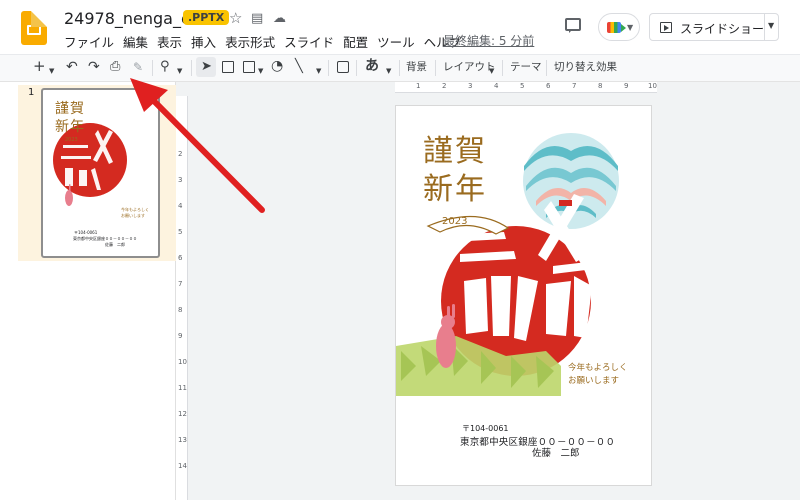 Image resolution: width=800 pixels, height=500 pixels. Describe the element at coordinates (594, 381) in the screenshot. I see `message-line-2: お願いします` at that location.